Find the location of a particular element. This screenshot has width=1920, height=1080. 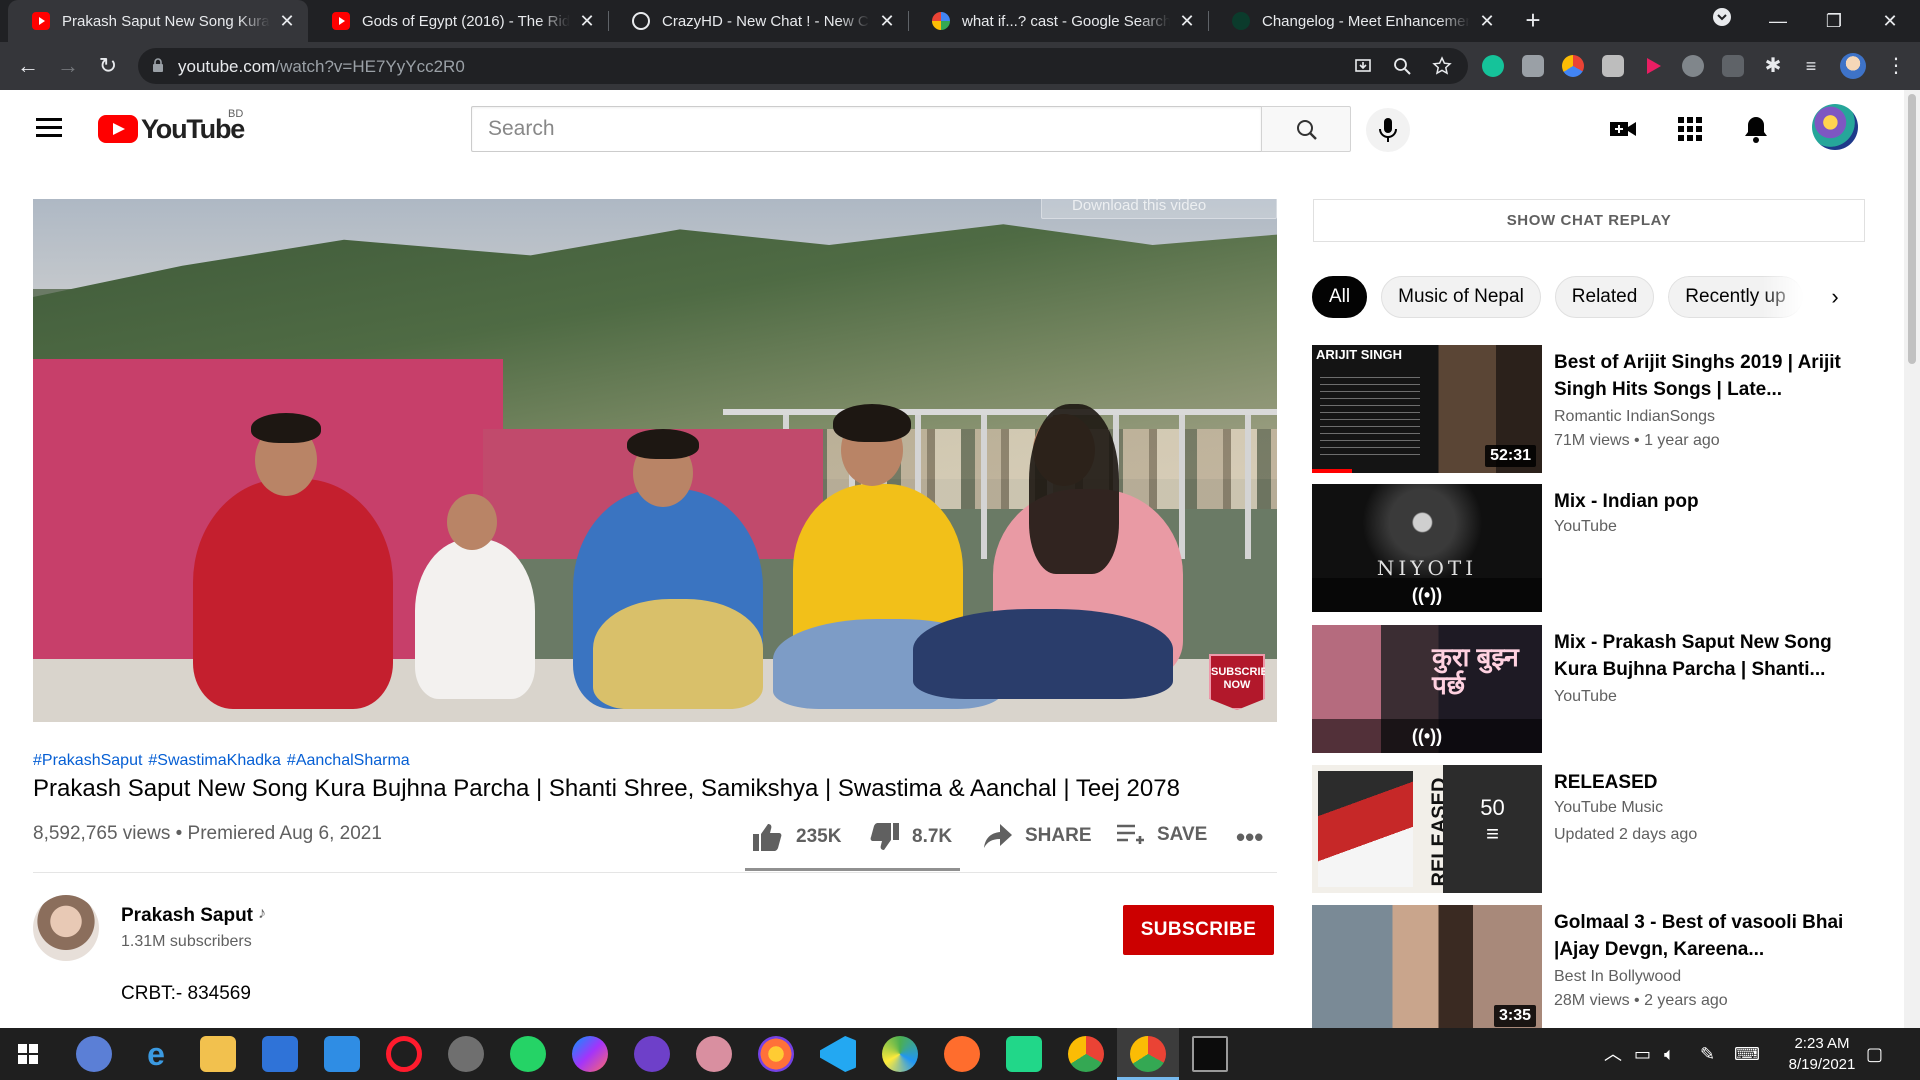

video-thumbnail: 3:35 is located at coordinates (1427, 969).